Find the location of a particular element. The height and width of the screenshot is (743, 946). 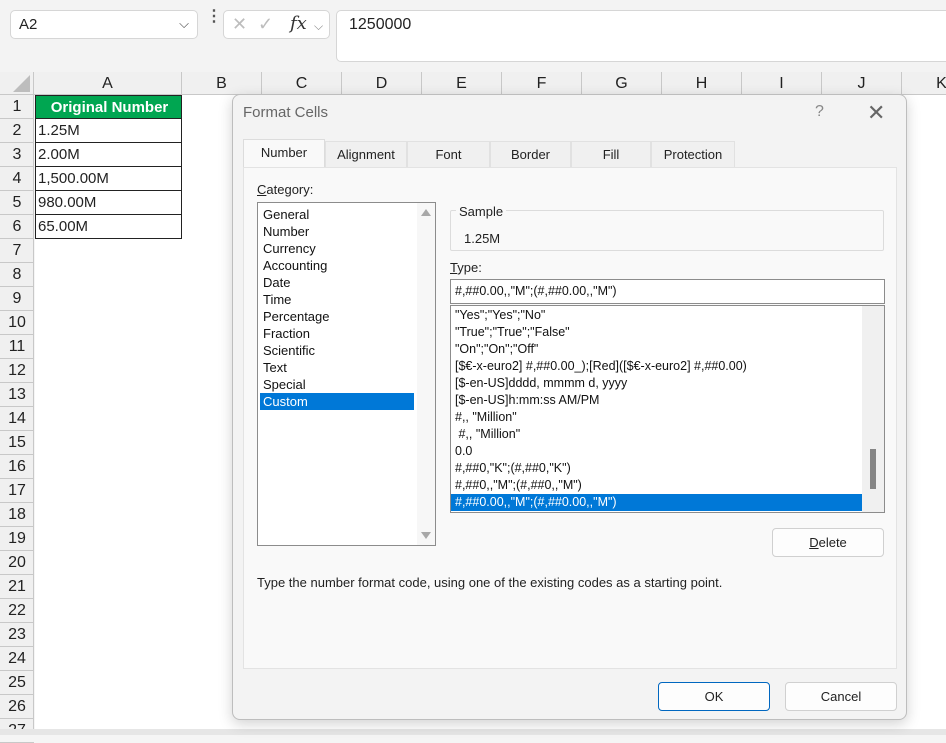

column-header-d: D is located at coordinates (382, 83).